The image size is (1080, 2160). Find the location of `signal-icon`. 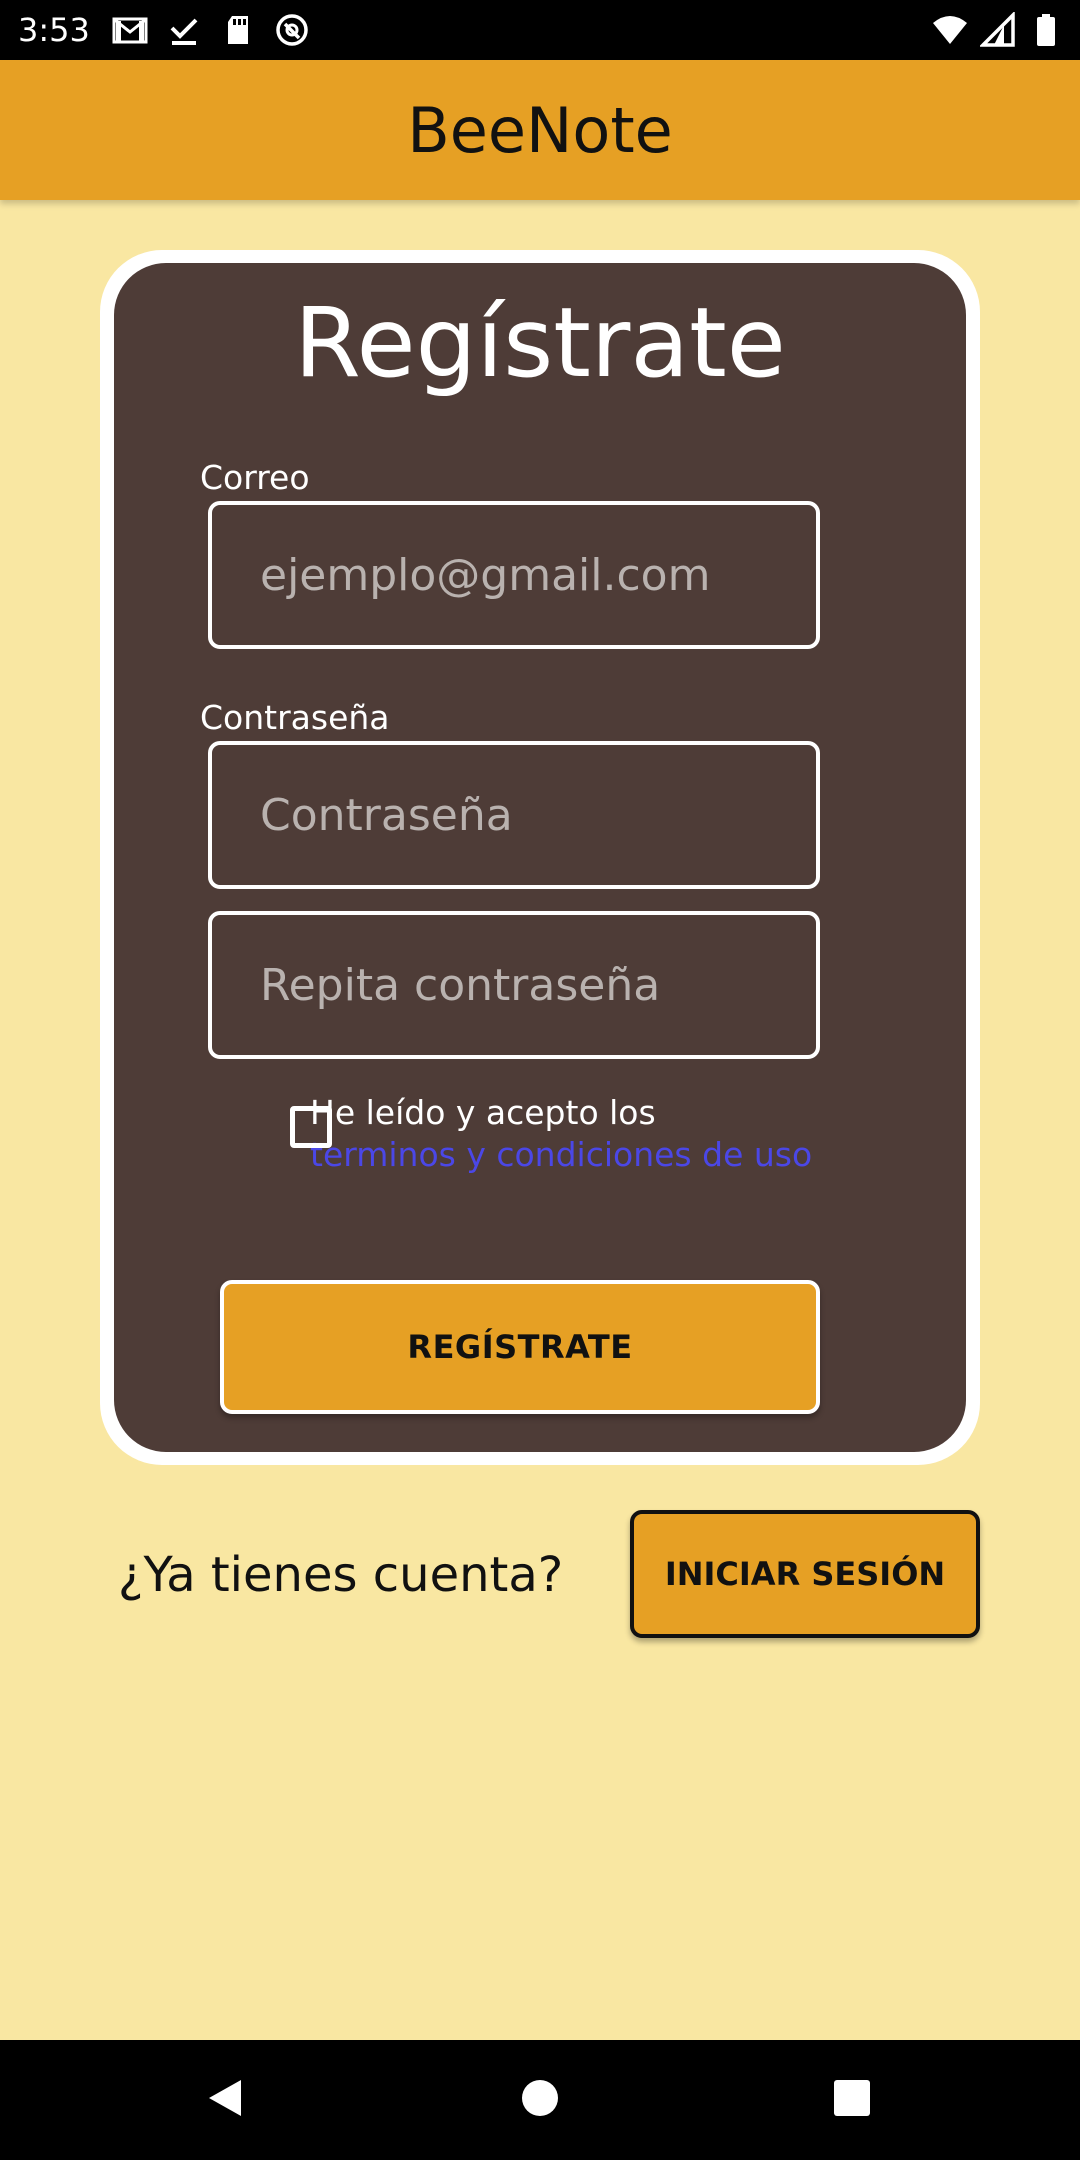

signal-icon is located at coordinates (997, 29).